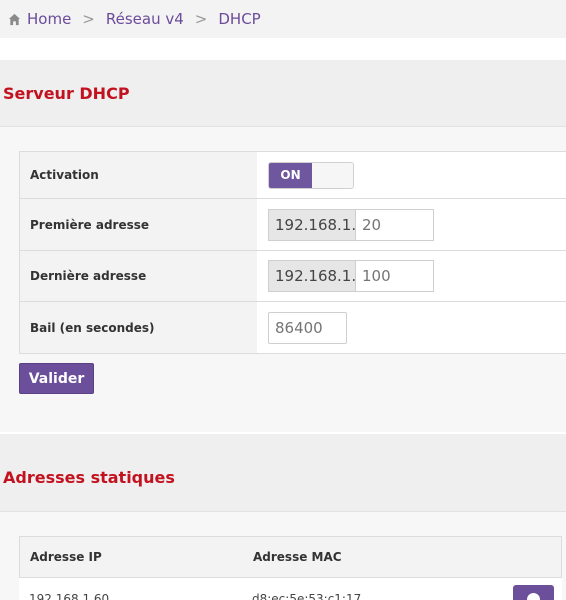 Image resolution: width=566 pixels, height=600 pixels. What do you see at coordinates (49, 19) in the screenshot?
I see `breadcrumb-home-link: Home` at bounding box center [49, 19].